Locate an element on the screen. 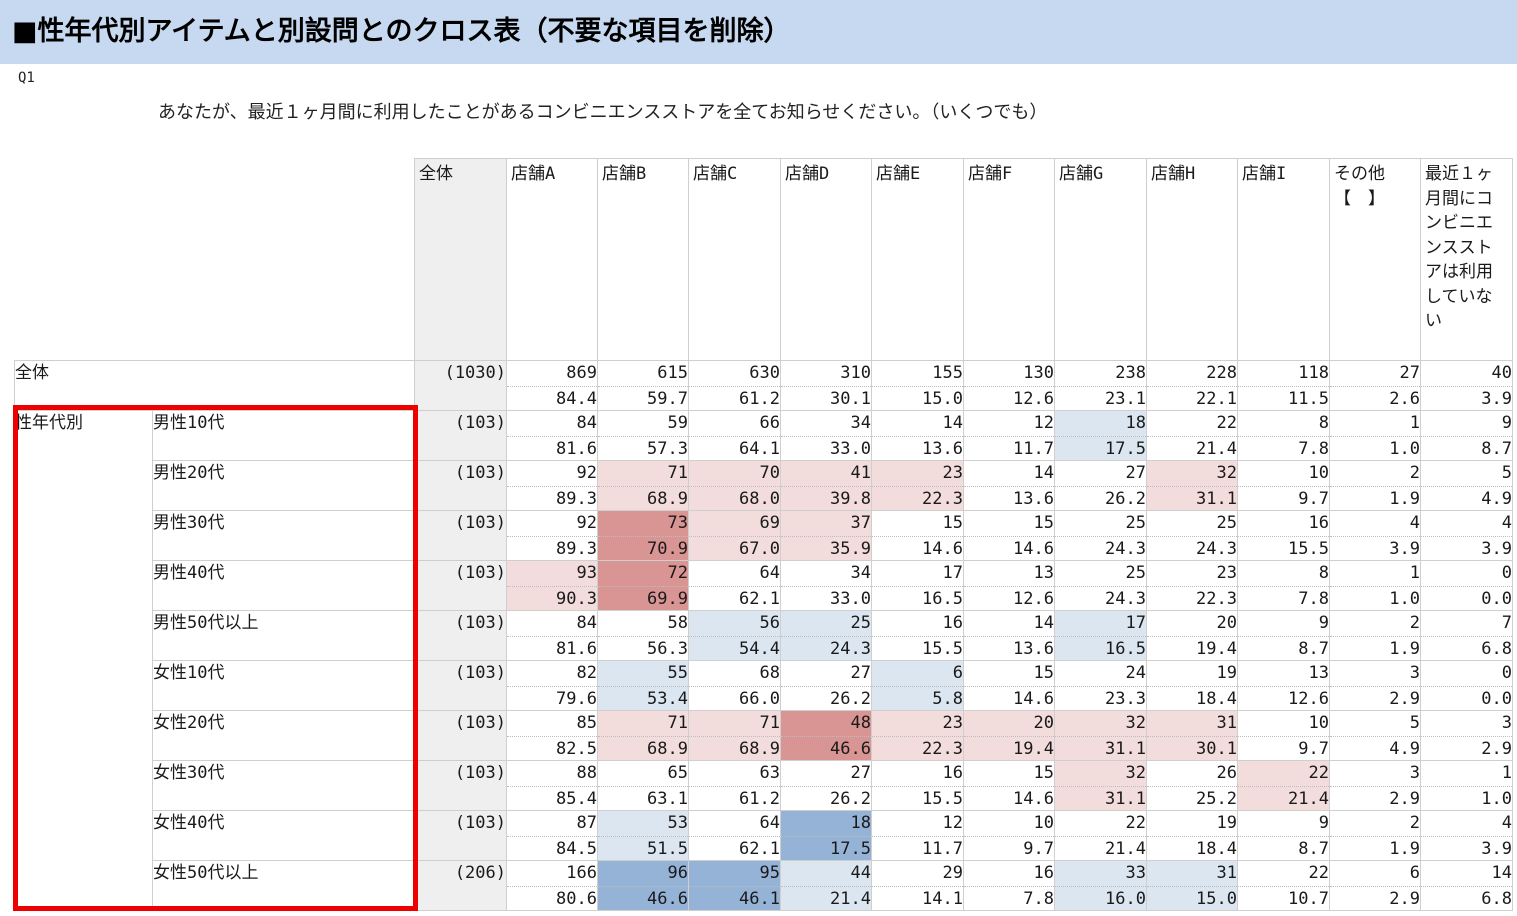 The height and width of the screenshot is (916, 1517). cell-count: 96 is located at coordinates (677, 873).